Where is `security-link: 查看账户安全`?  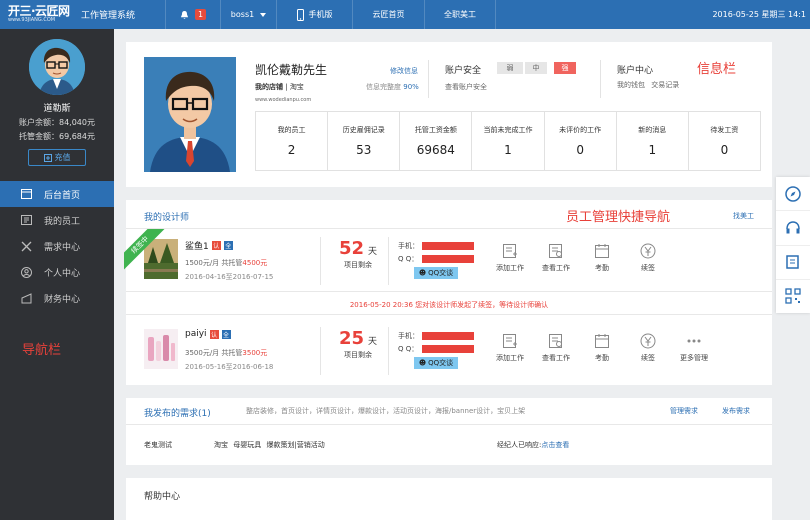
security-link: 查看账户安全 is located at coordinates (466, 87).